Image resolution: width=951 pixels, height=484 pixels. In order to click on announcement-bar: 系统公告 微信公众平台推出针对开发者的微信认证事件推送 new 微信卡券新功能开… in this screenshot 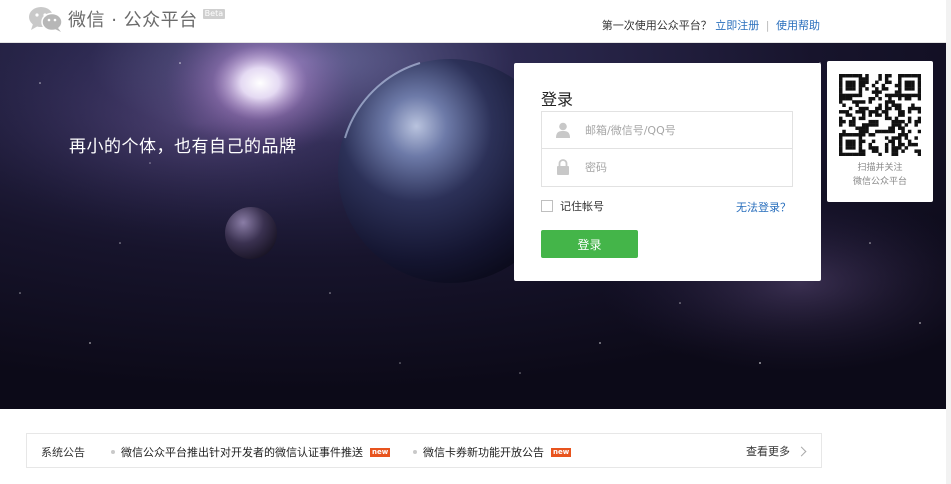, I will do `click(424, 450)`.